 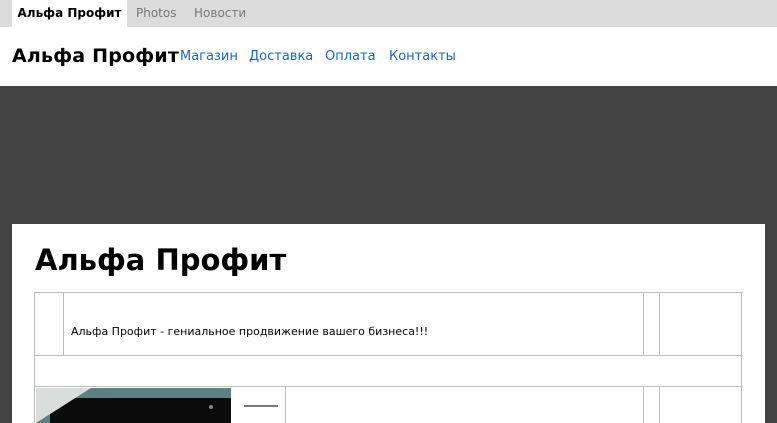 I want to click on table-border-left, so click(x=34, y=357).